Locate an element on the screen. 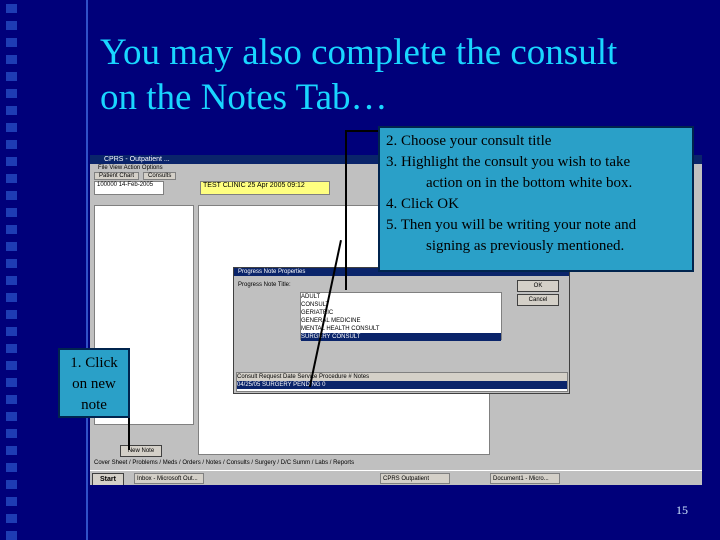  slide-title-line1: You may also complete the consult is located at coordinates (359, 52).